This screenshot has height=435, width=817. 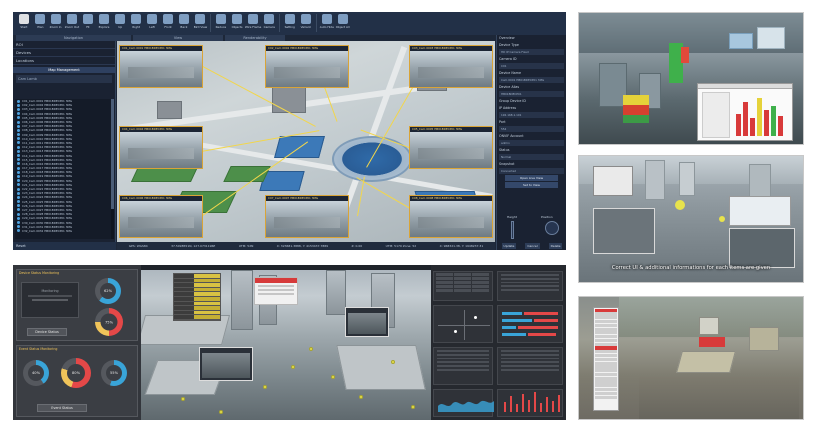 I want to click on camera-id-field: C01, so click(x=531, y=66).